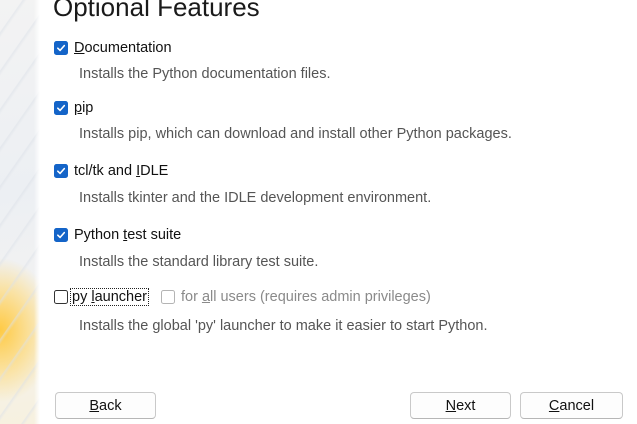  I want to click on pip-checkbox-row: pip, so click(73, 108).